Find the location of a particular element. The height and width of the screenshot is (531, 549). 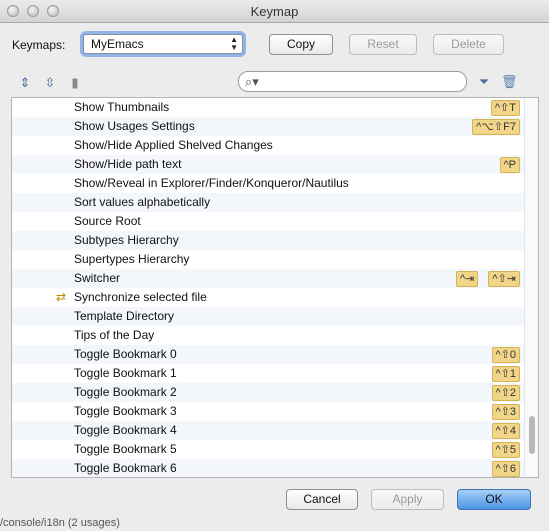

shortcut-badge: ^⇧4 is located at coordinates (505, 431).